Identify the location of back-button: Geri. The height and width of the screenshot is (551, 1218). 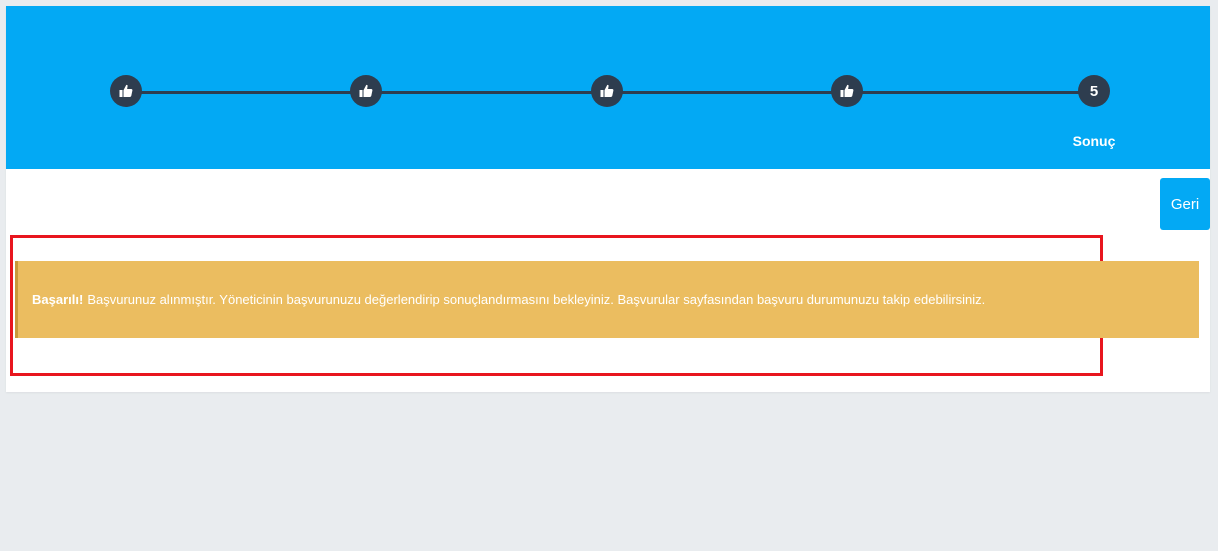
(1185, 204).